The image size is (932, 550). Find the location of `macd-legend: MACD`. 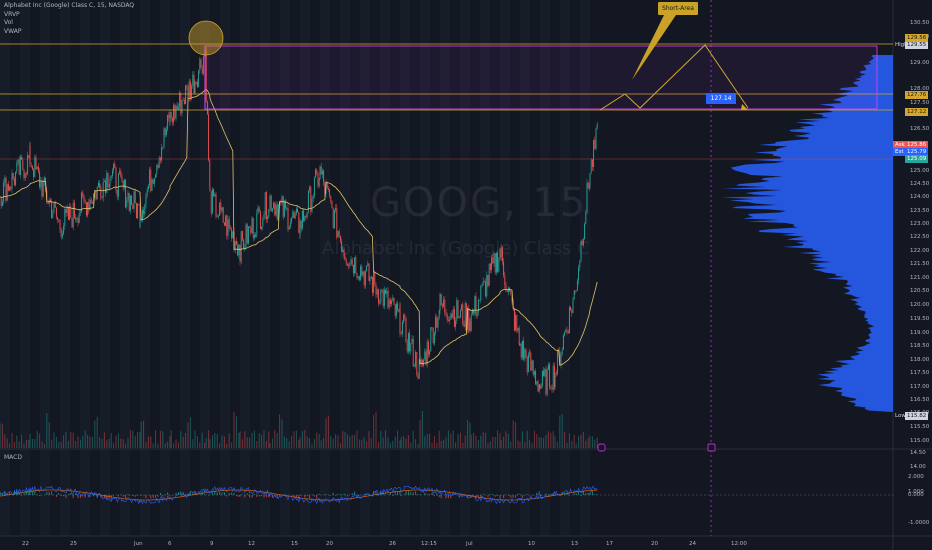

macd-legend: MACD is located at coordinates (13, 457).